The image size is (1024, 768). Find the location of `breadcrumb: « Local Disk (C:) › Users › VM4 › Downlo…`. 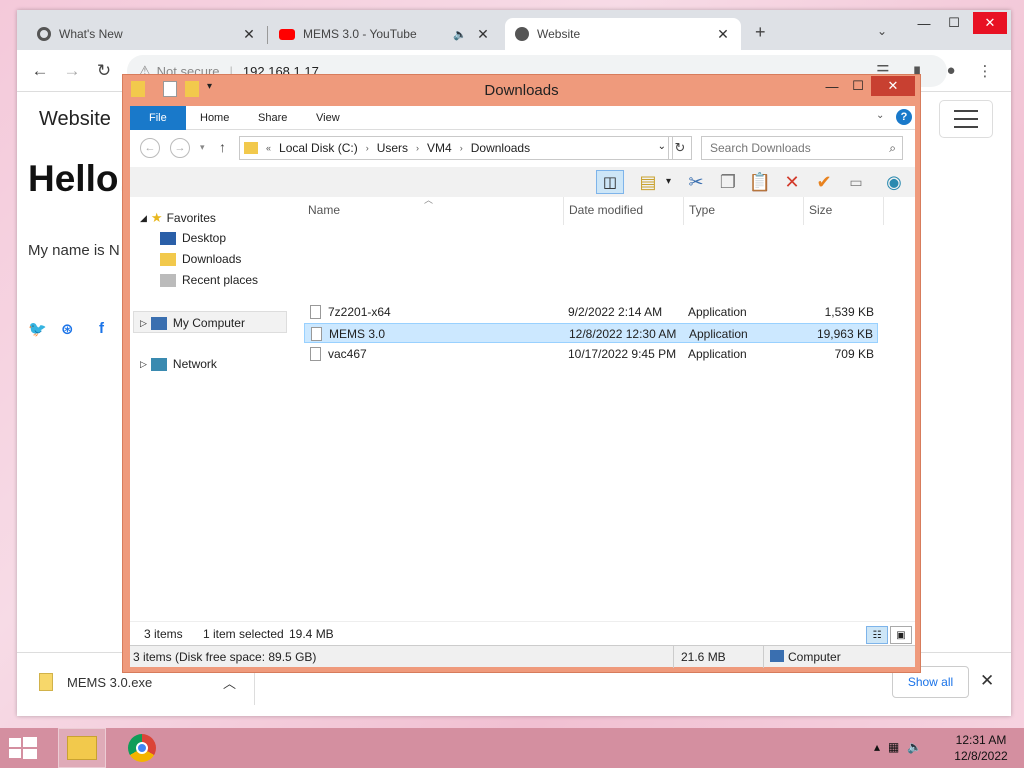

breadcrumb: « Local Disk (C:) › Users › VM4 › Downlo… is located at coordinates (456, 148).